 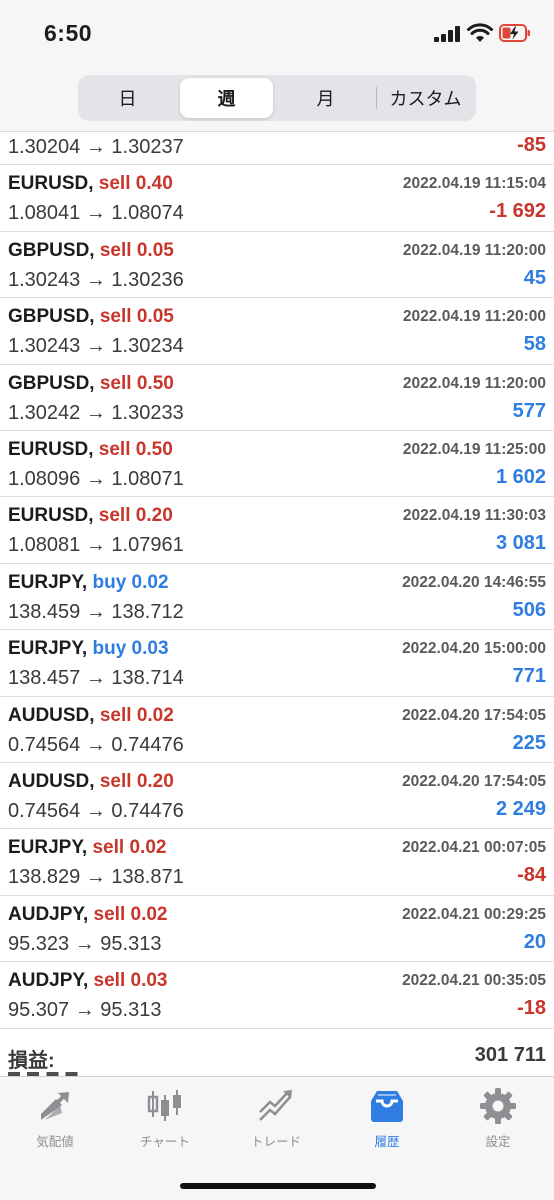 I want to click on period-tab-day: 日, so click(x=127, y=98).